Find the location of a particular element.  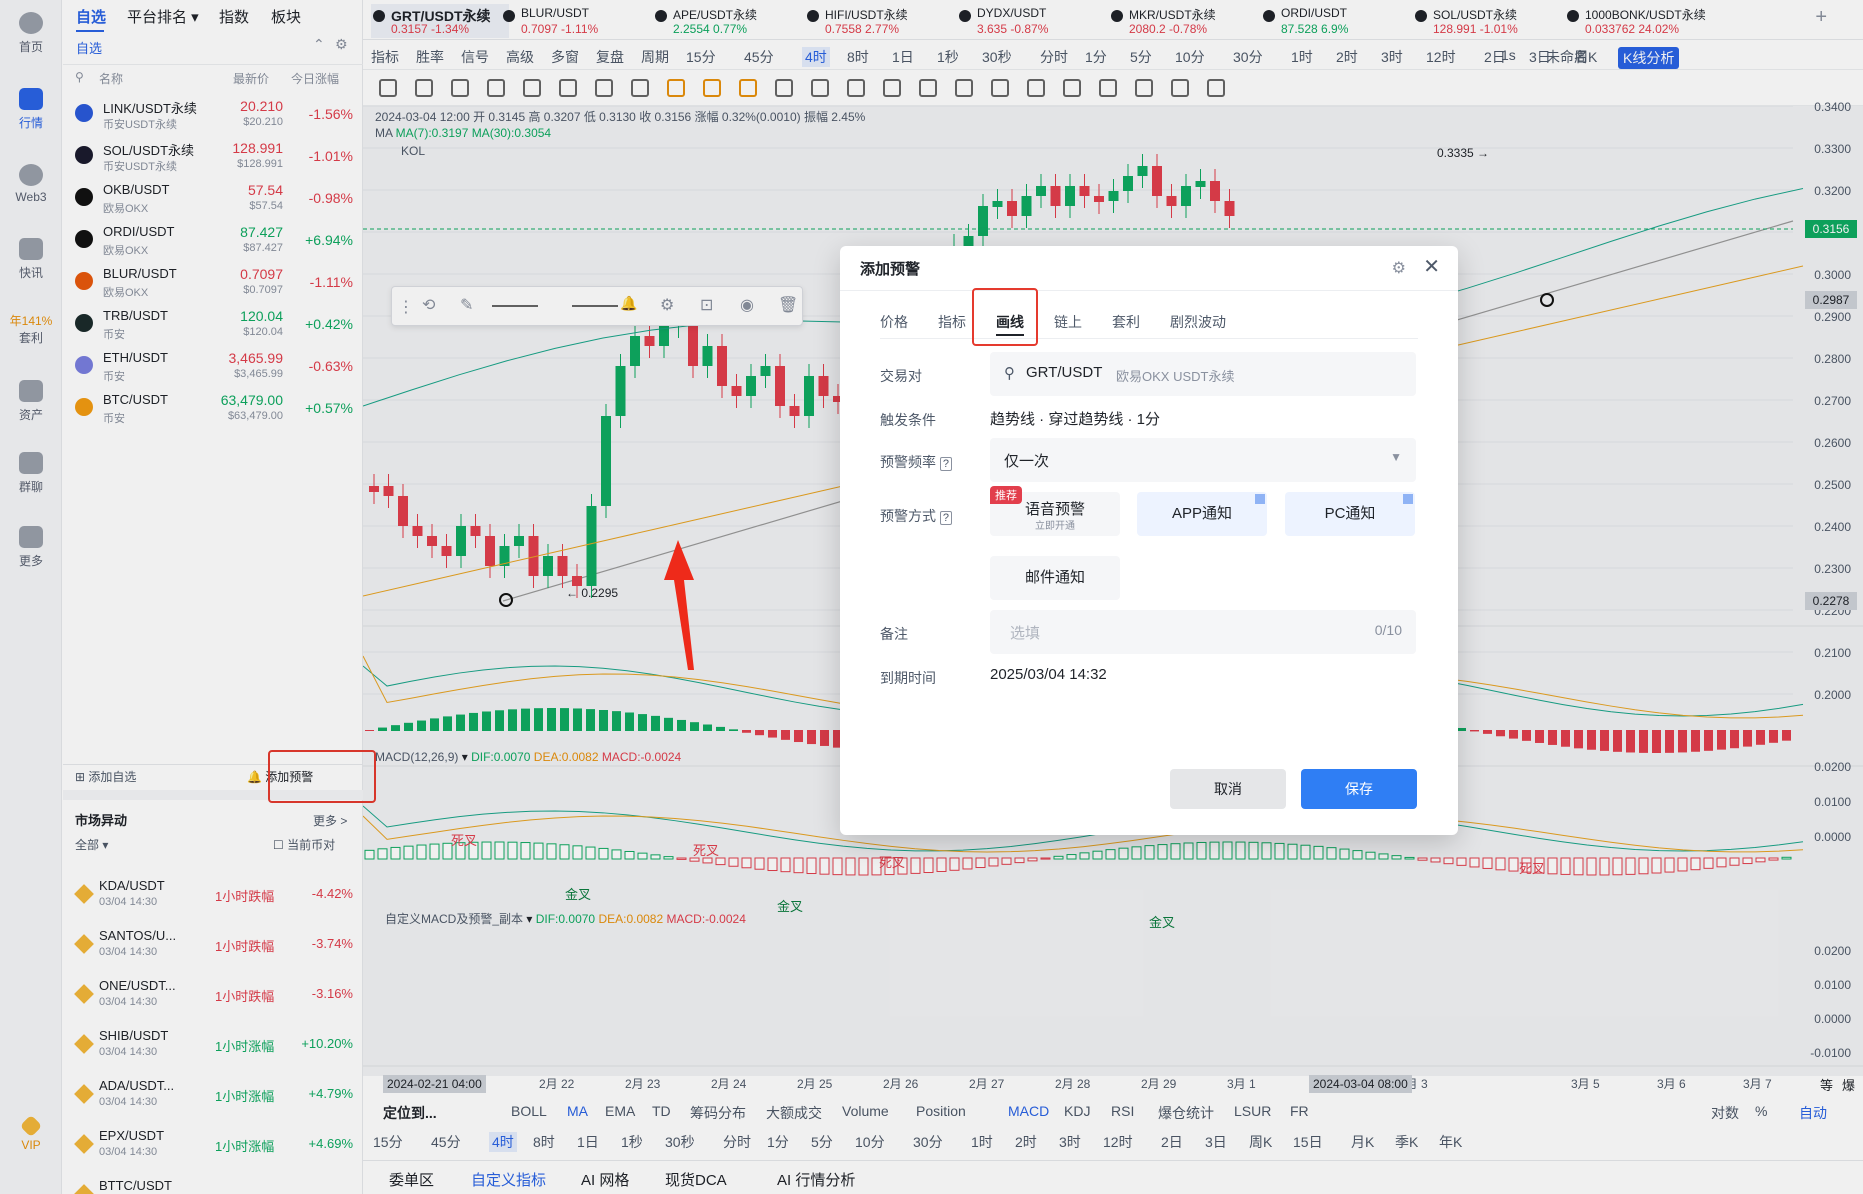

line-width-select is located at coordinates (515, 306).